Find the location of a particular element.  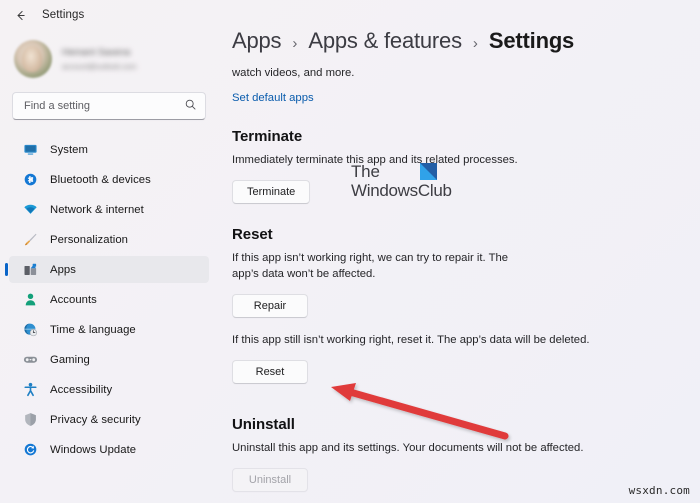

breadcrumb: Apps › Apps & features › Settings is located at coordinates (454, 41).